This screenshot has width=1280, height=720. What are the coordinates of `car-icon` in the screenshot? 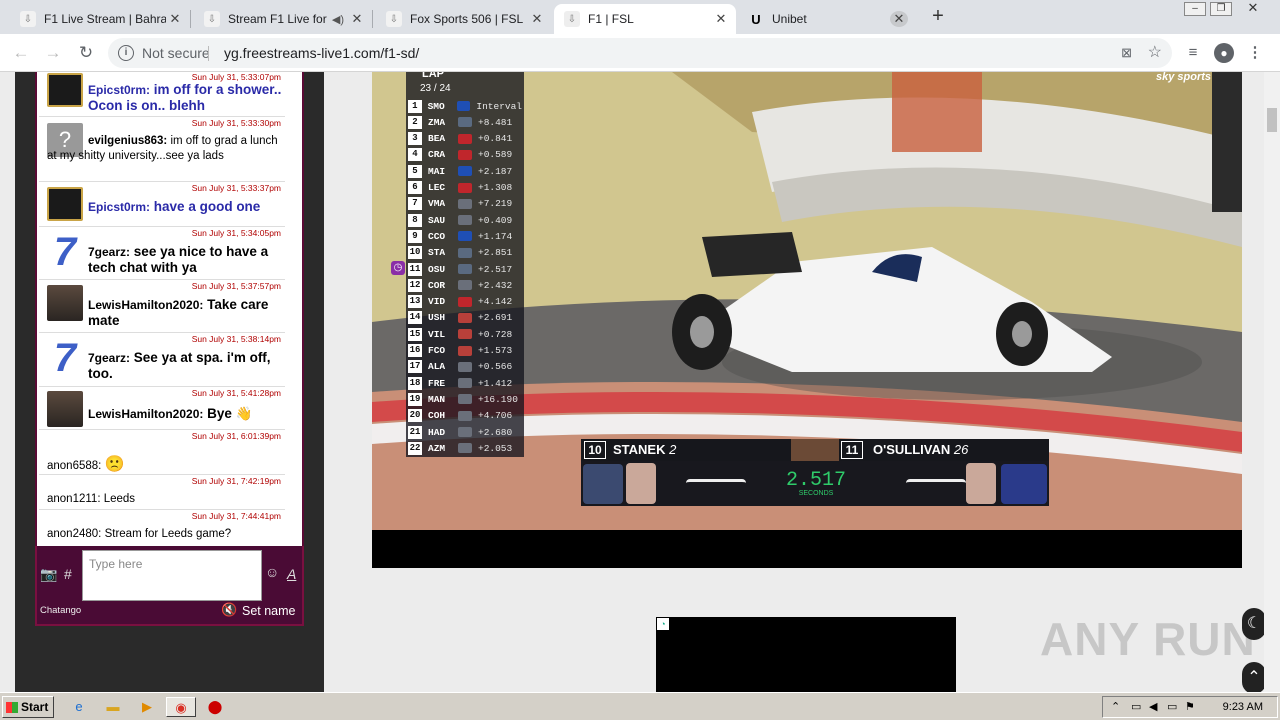 It's located at (936, 484).